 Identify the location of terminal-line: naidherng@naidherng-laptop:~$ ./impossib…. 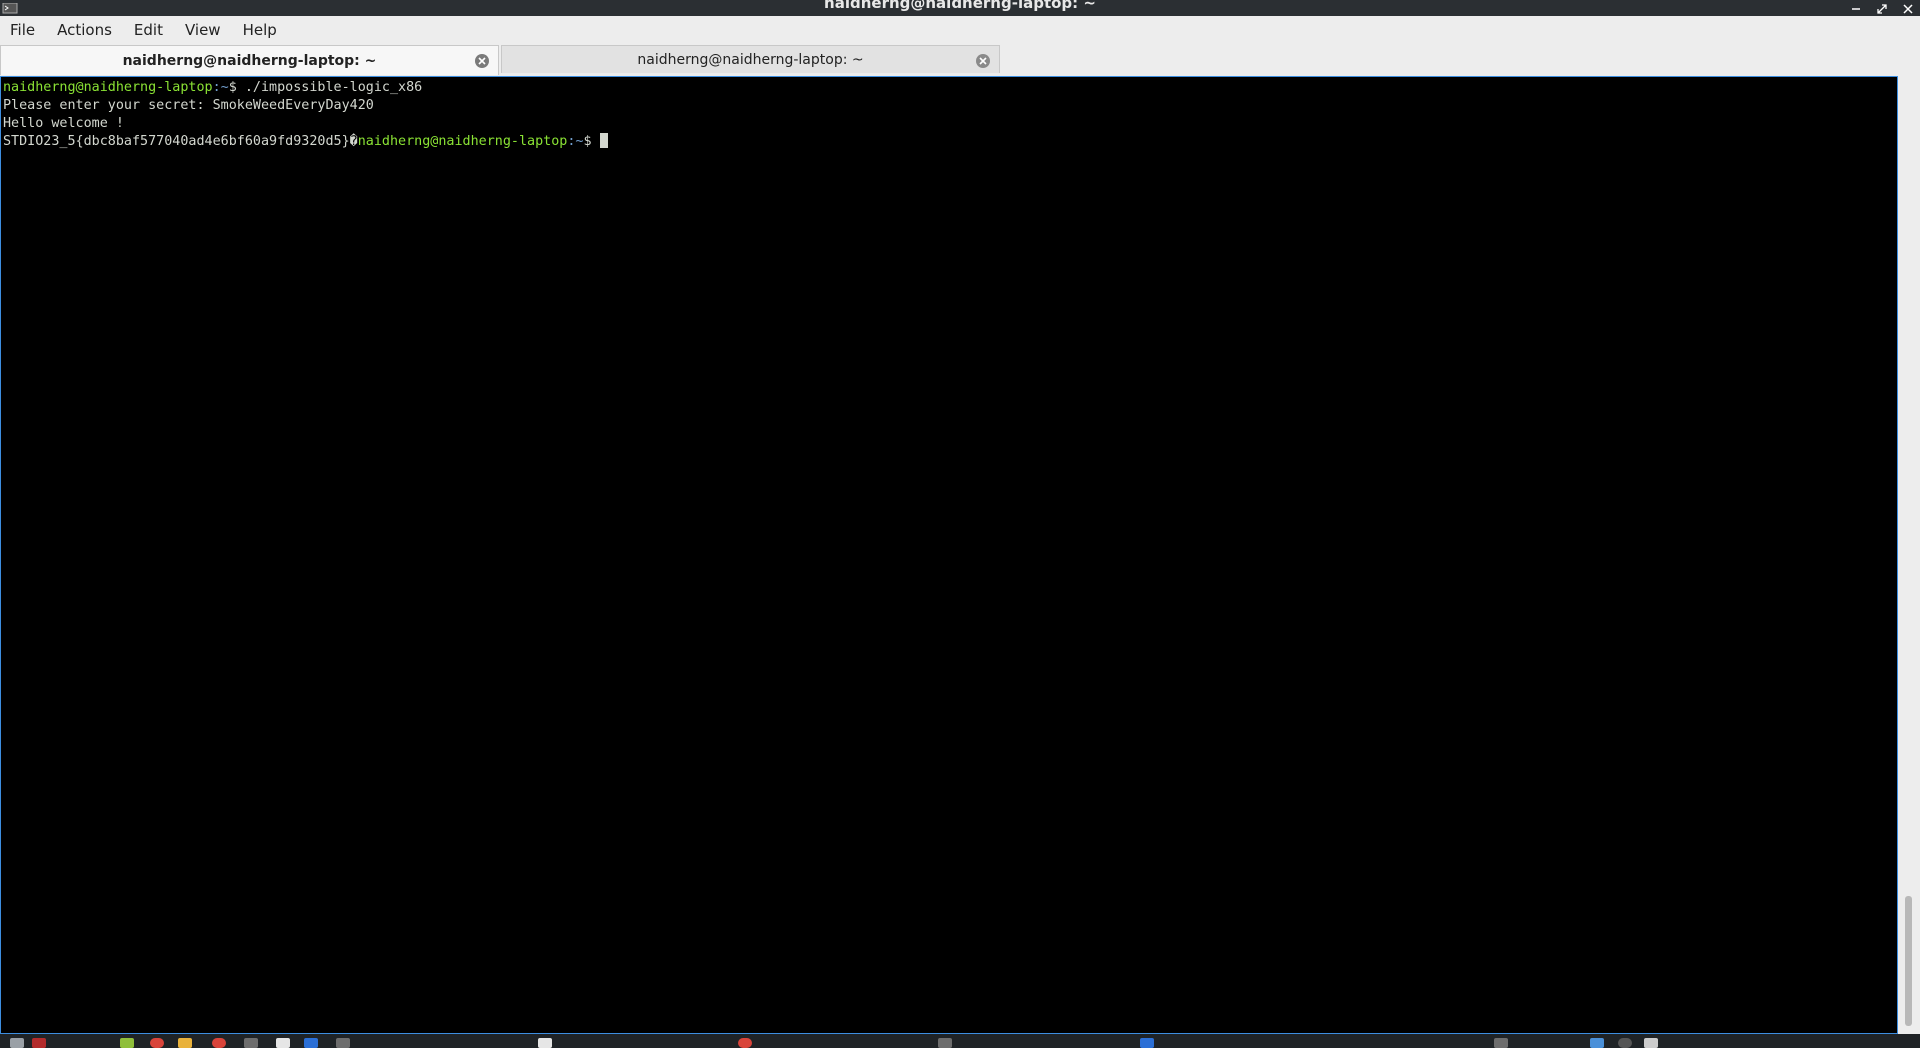
(949, 88).